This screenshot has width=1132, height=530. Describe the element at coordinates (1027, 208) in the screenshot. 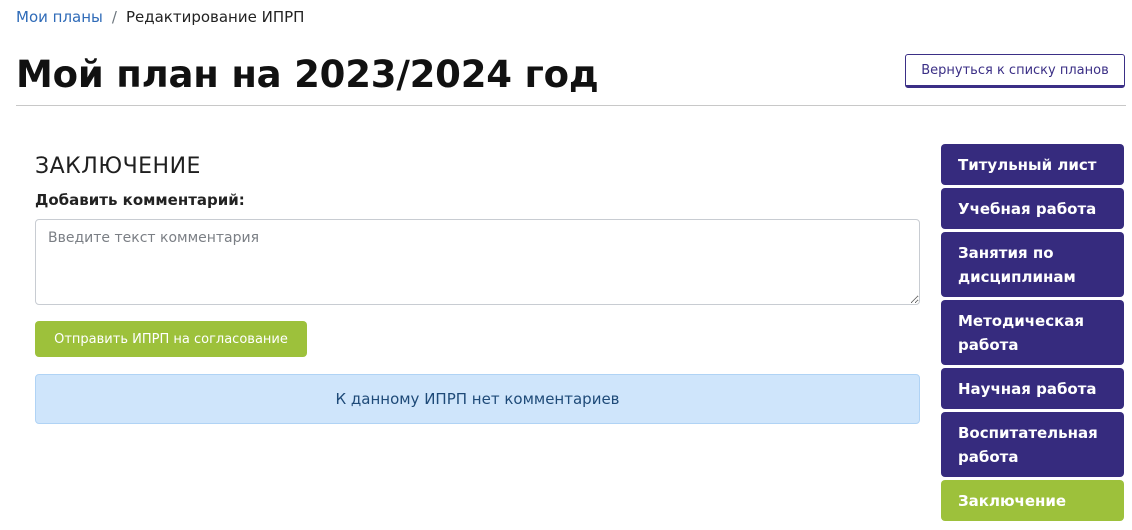

I see `nav-item-label: Учебная работа` at that location.